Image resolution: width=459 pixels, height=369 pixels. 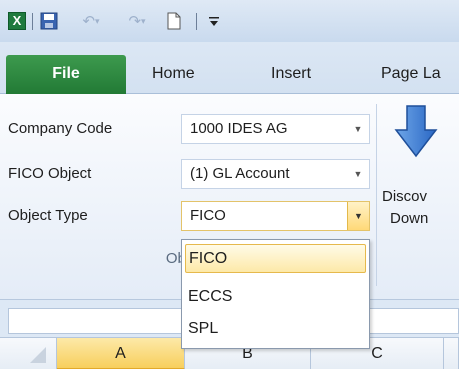 What do you see at coordinates (28, 353) in the screenshot?
I see `select-all-corner` at bounding box center [28, 353].